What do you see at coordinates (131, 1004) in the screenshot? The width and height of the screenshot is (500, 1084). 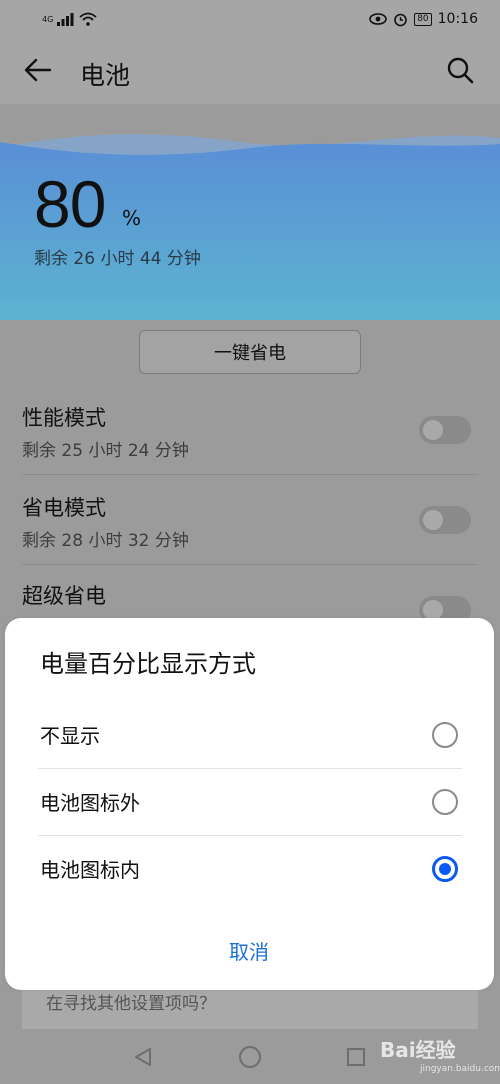 I see `find-more-label: 在寻找其他设置项吗？` at bounding box center [131, 1004].